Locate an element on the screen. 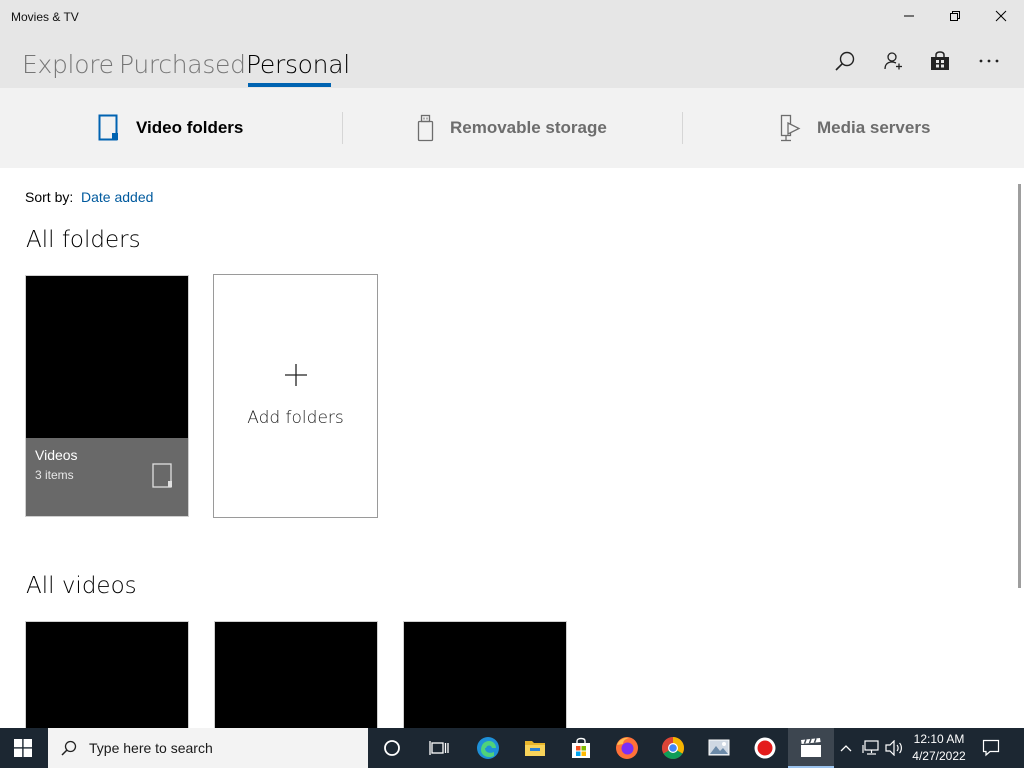 The width and height of the screenshot is (1024, 768). record-app is located at coordinates (765, 748).